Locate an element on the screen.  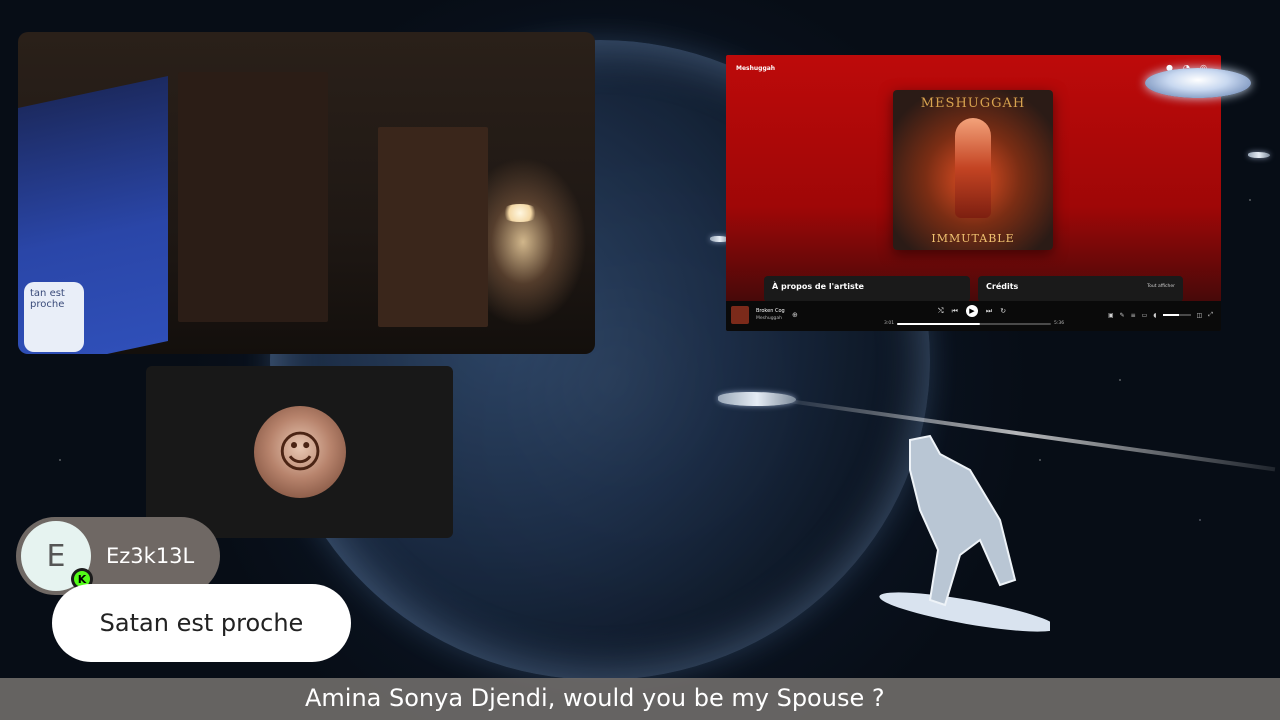
volume-icon: ◖ is located at coordinates (1154, 315).